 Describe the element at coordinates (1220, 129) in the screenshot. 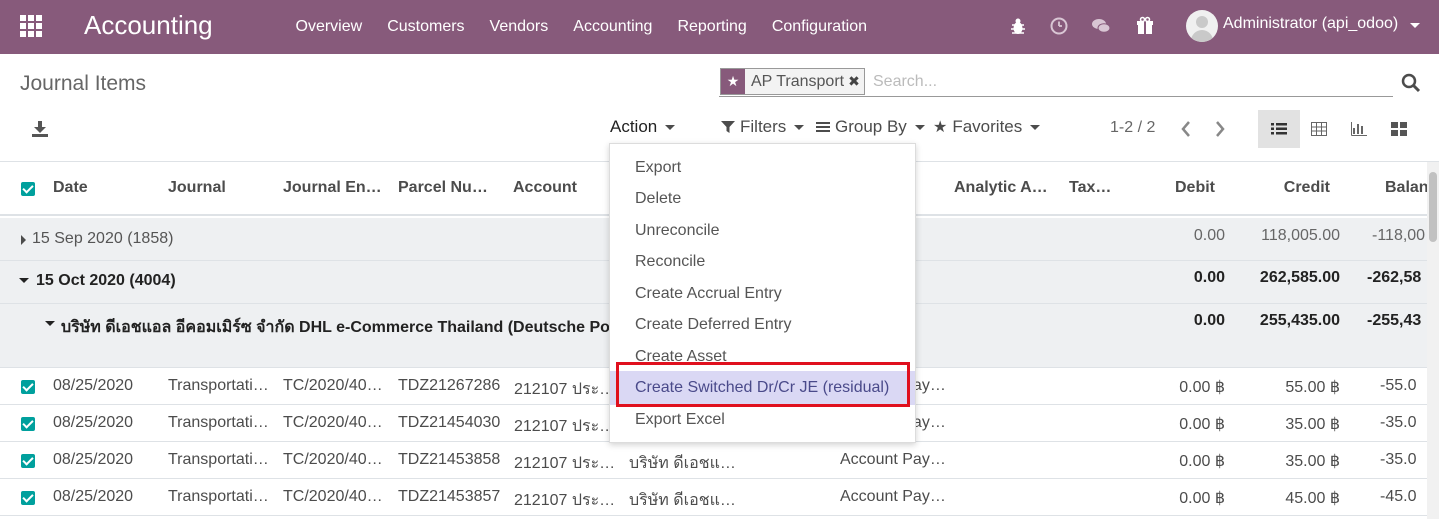

I see `chevron-right-icon` at that location.